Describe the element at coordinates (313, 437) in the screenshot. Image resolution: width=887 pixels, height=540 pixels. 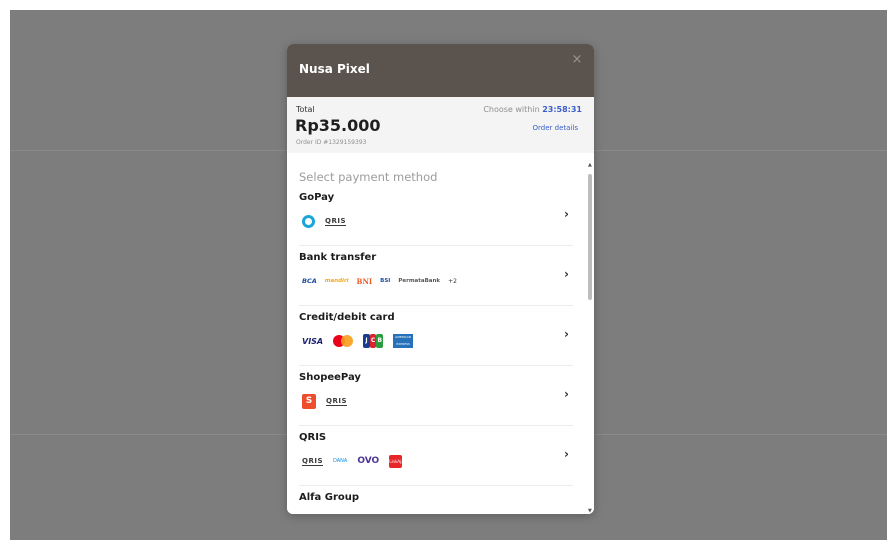
I see `method-title: QRIS` at that location.